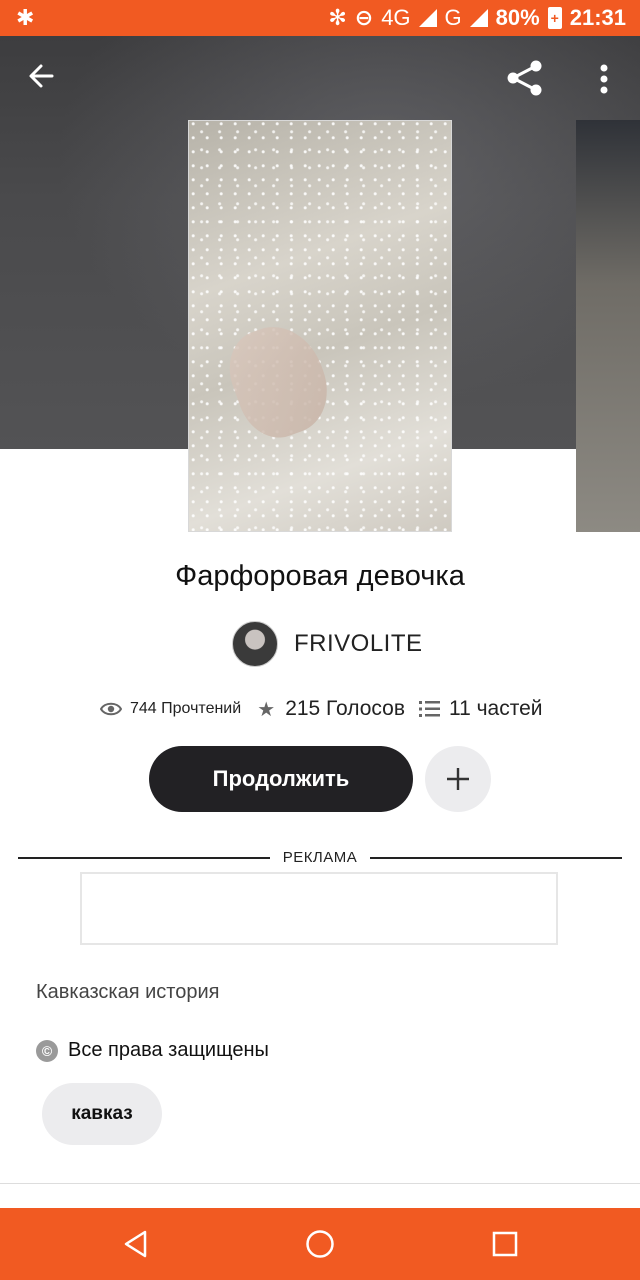  I want to click on votes-count: 215 Голосов, so click(345, 708).